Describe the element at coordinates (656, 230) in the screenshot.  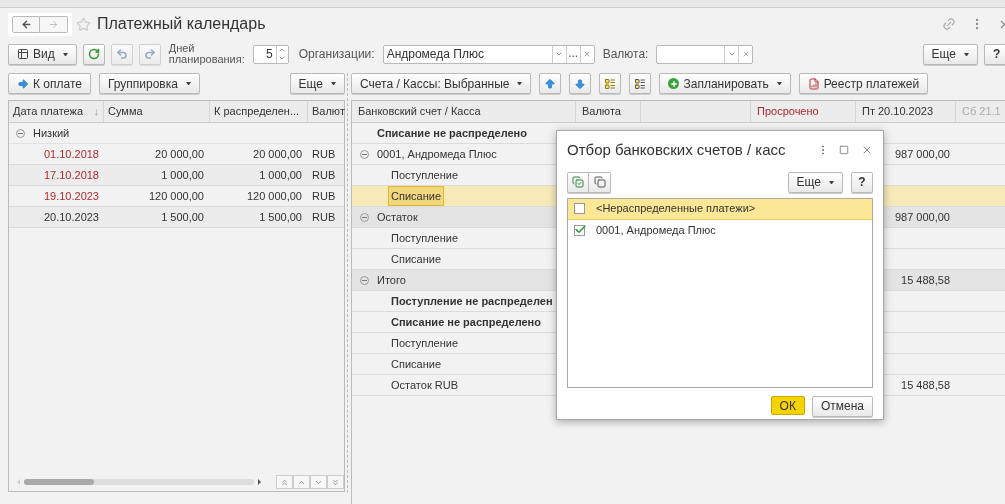
I see `item-label: 0001, Андромеда Плюс` at that location.